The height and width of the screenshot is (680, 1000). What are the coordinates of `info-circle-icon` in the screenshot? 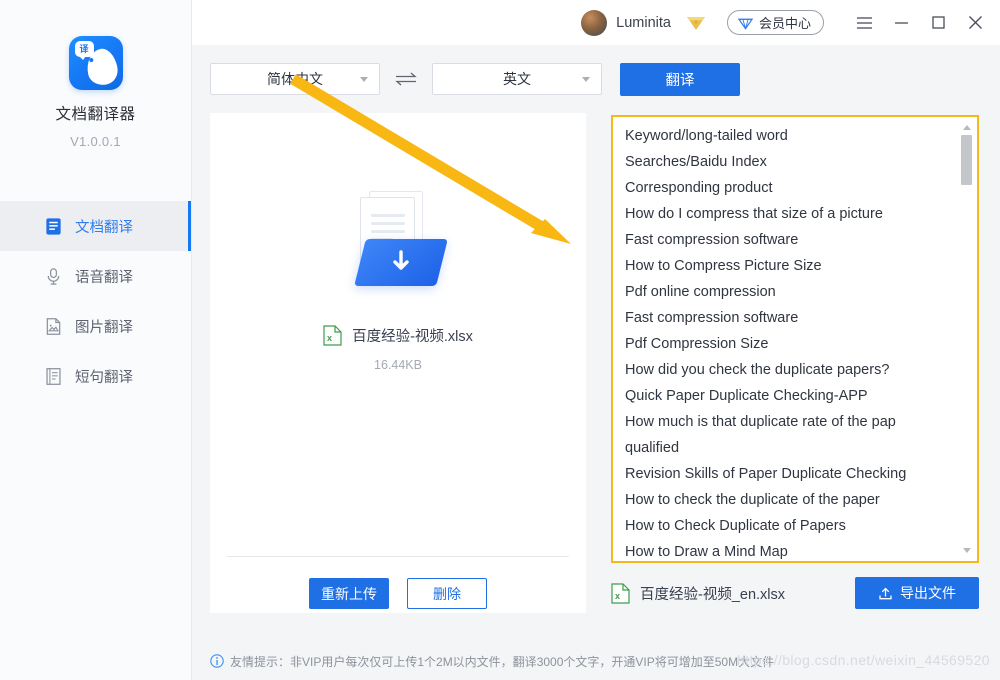 It's located at (217, 661).